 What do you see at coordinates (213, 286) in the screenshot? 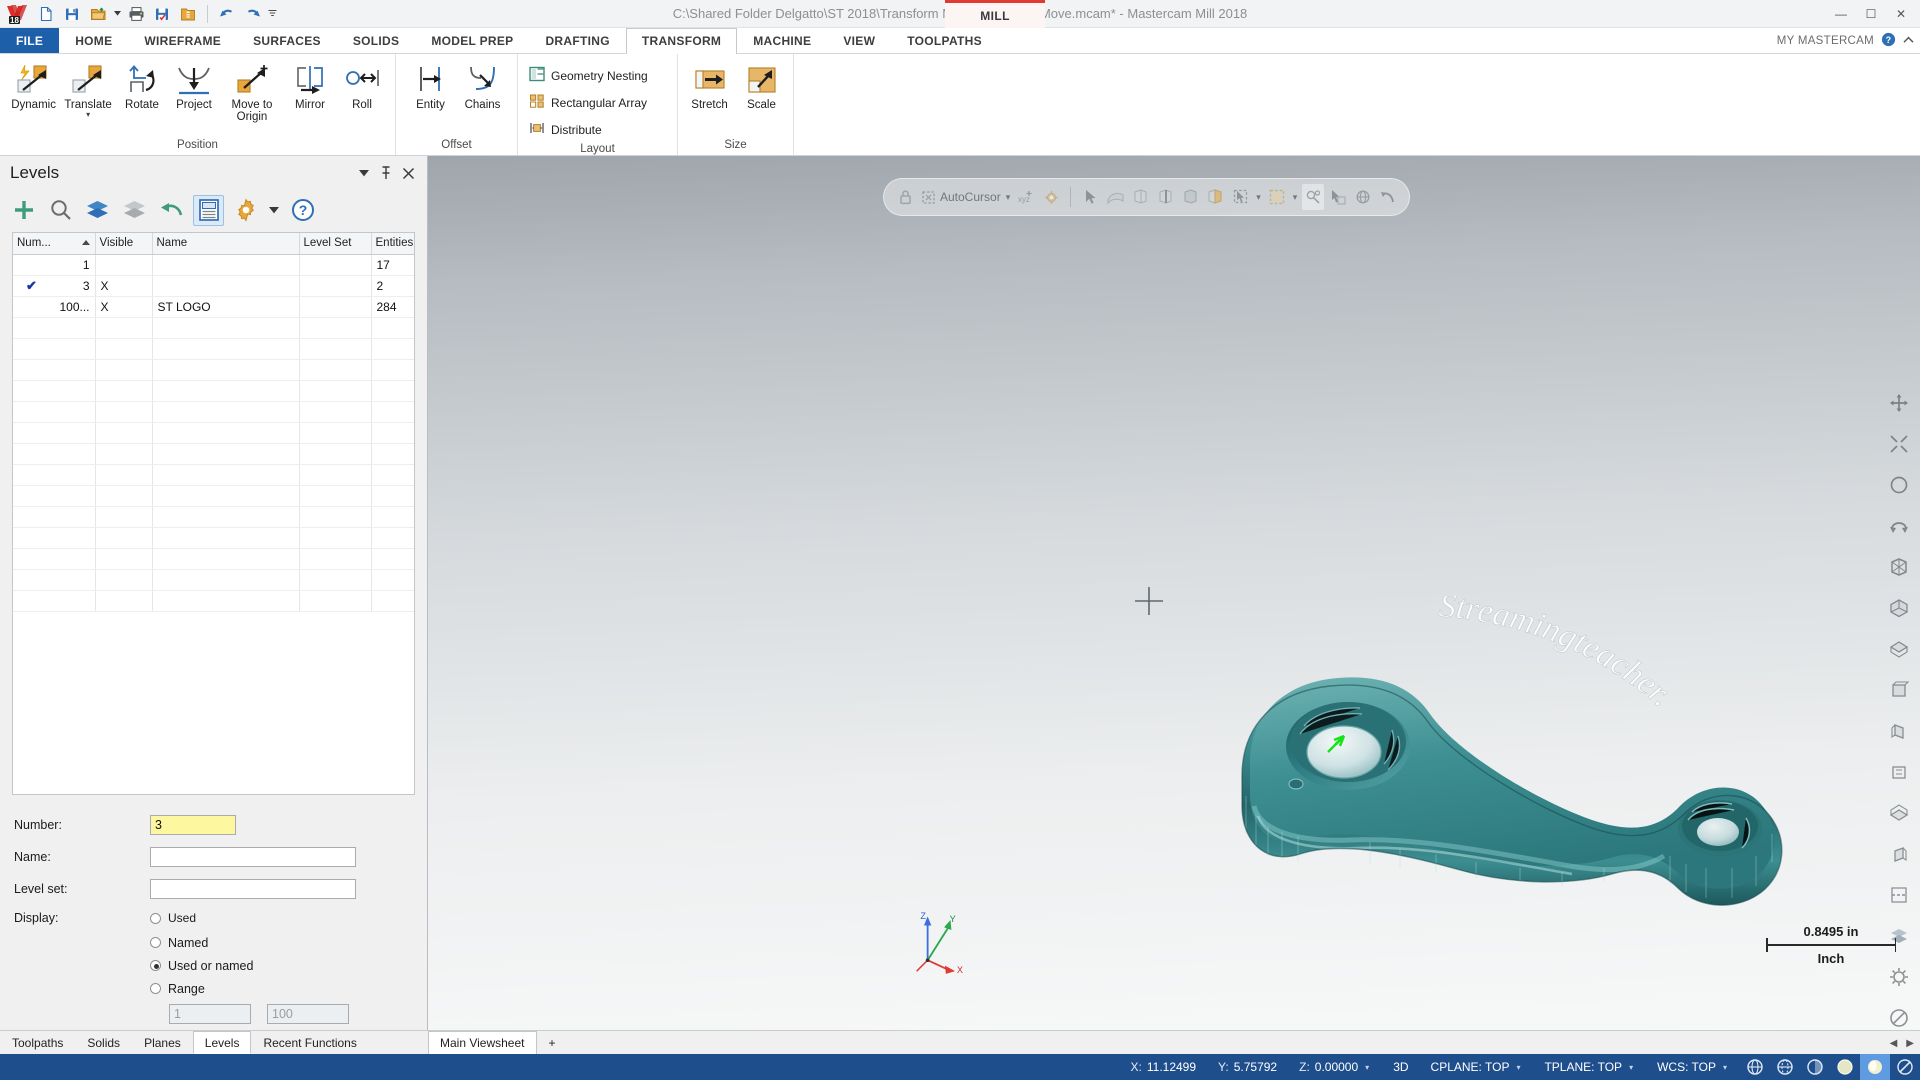
I see `table-row: ✔ 3 X 2` at bounding box center [213, 286].